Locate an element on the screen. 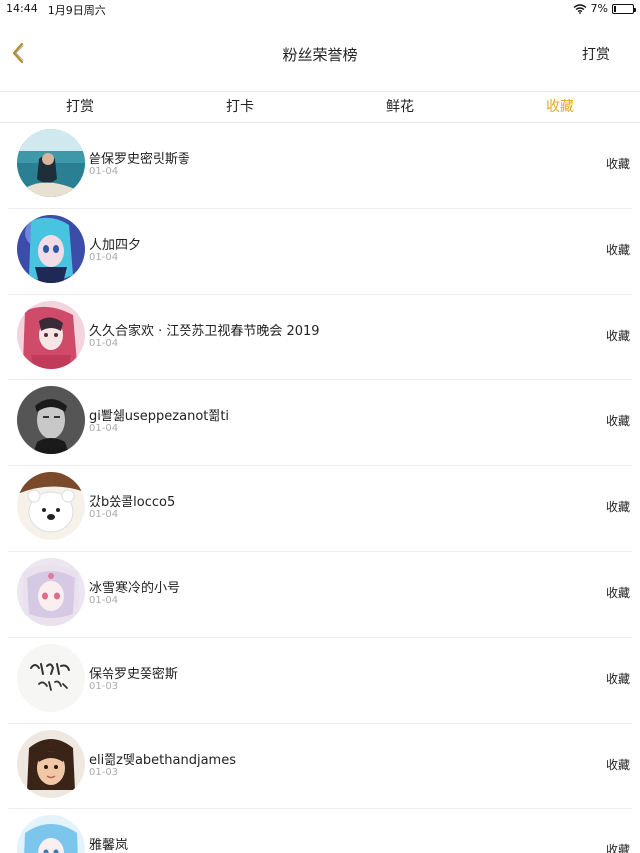  tab-flowers: 鲜花 is located at coordinates (400, 107).